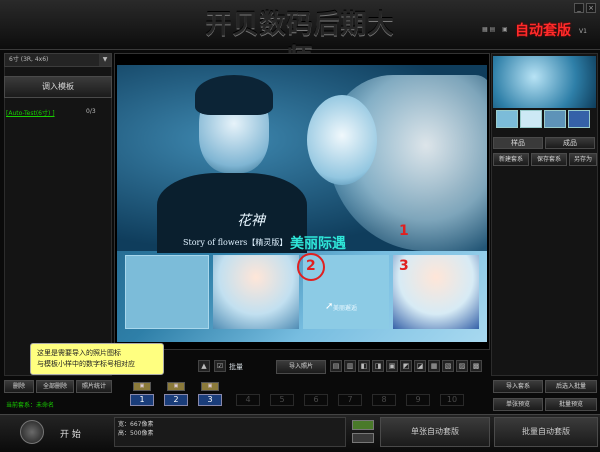 Image resolution: width=600 pixels, height=452 pixels. I want to click on tool-btn-9: ▧, so click(448, 366).